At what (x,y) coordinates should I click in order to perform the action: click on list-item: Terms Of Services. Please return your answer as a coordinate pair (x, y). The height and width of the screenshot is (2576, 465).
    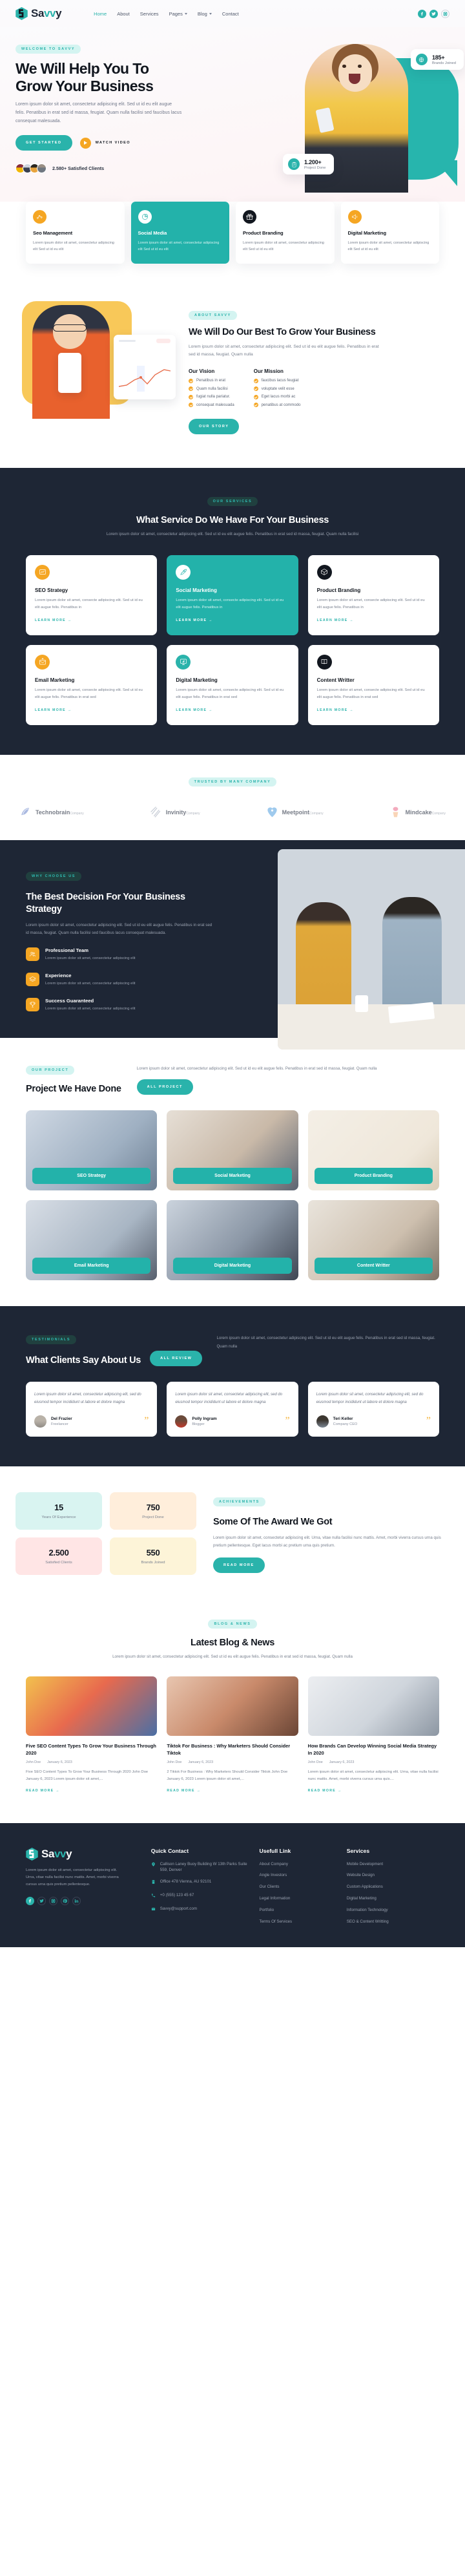
    Looking at the image, I should click on (297, 1922).